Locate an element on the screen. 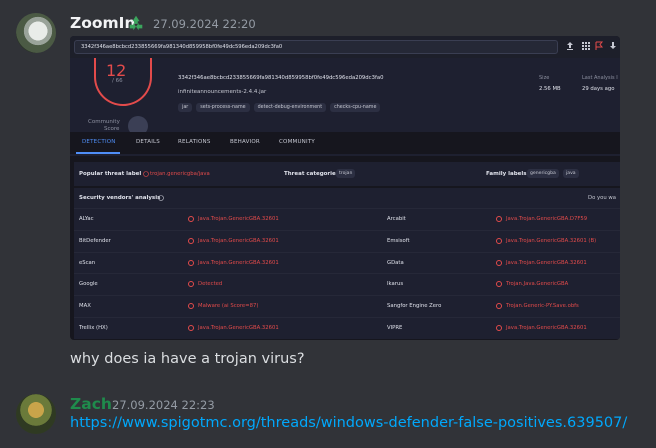 This screenshot has width=656, height=448. apps-grid-icon is located at coordinates (586, 46).